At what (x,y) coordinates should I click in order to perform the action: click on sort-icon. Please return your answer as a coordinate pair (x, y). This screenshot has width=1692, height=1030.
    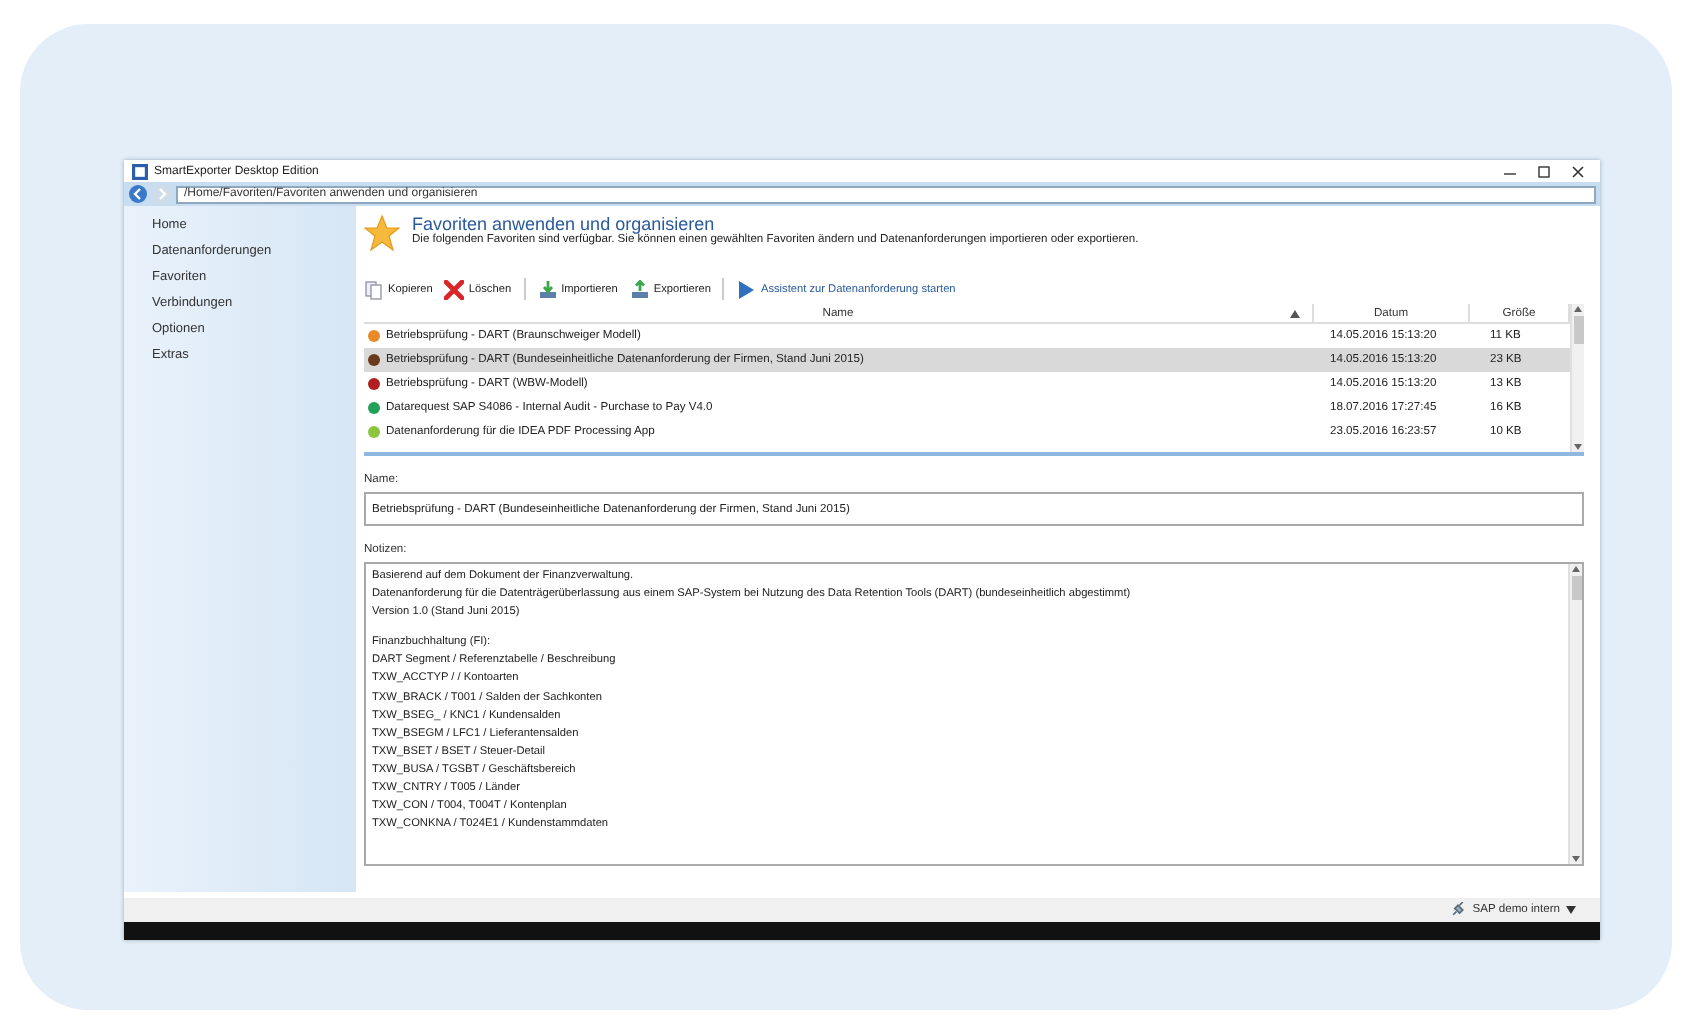
    Looking at the image, I should click on (1295, 313).